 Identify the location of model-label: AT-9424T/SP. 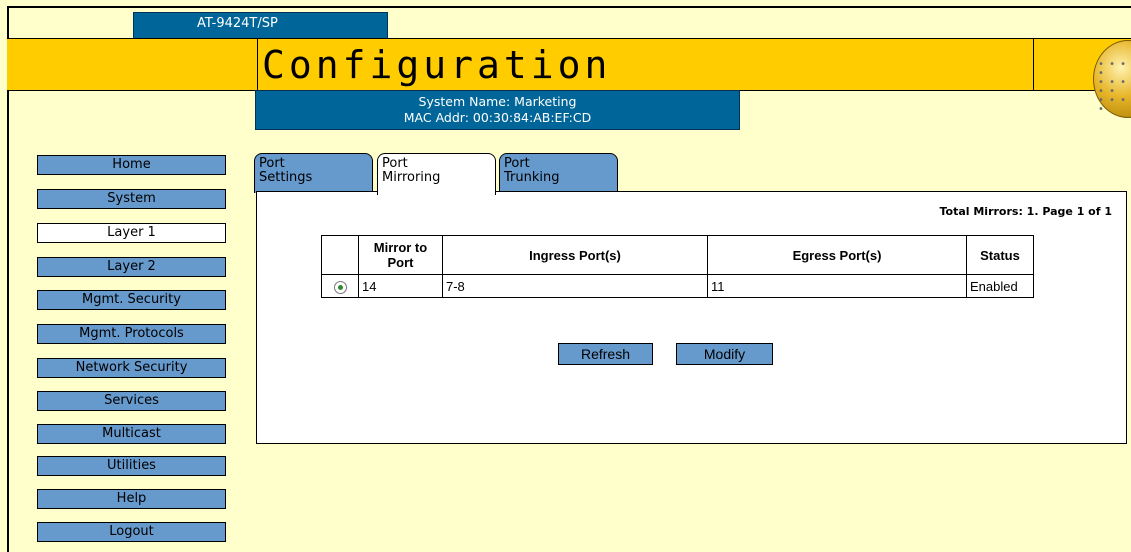
(260, 25).